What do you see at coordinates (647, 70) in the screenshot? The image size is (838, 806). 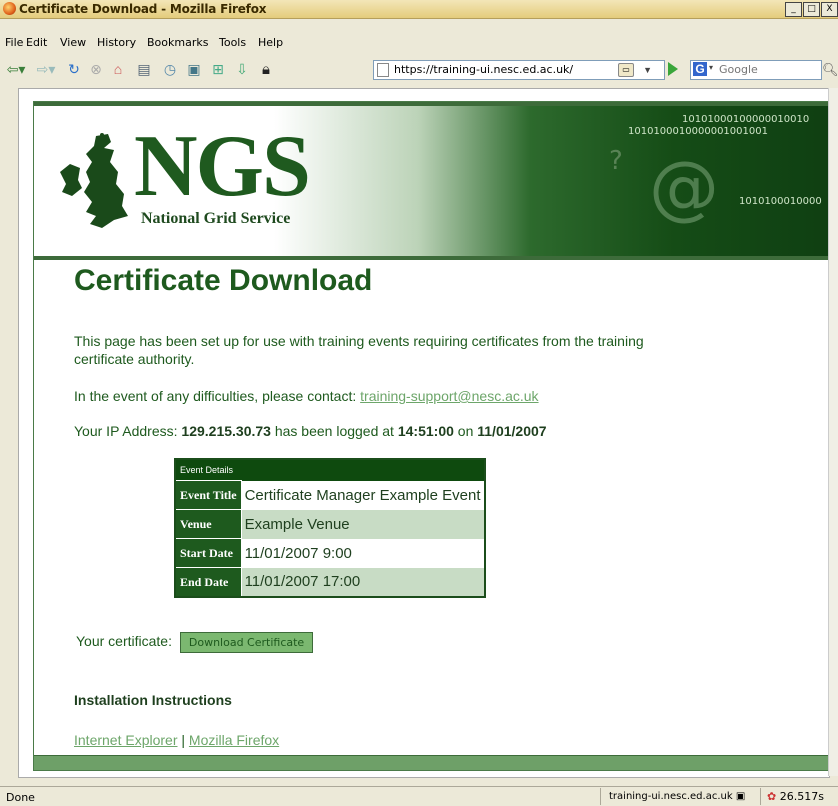 I see `chevron-down-icon: ▼` at bounding box center [647, 70].